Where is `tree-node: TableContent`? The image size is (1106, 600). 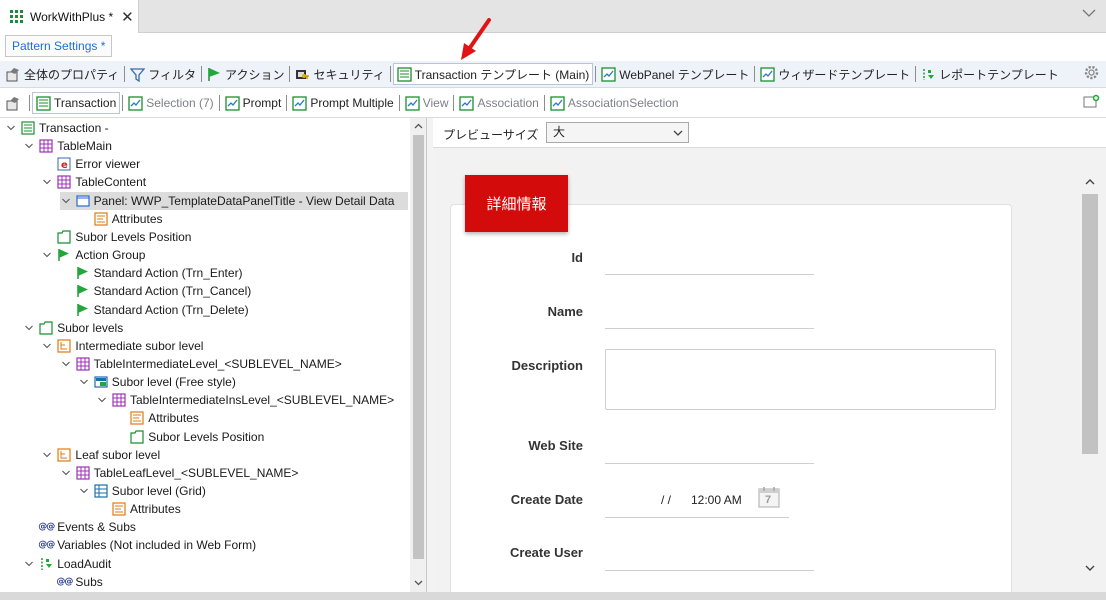 tree-node: TableContent is located at coordinates (93, 182).